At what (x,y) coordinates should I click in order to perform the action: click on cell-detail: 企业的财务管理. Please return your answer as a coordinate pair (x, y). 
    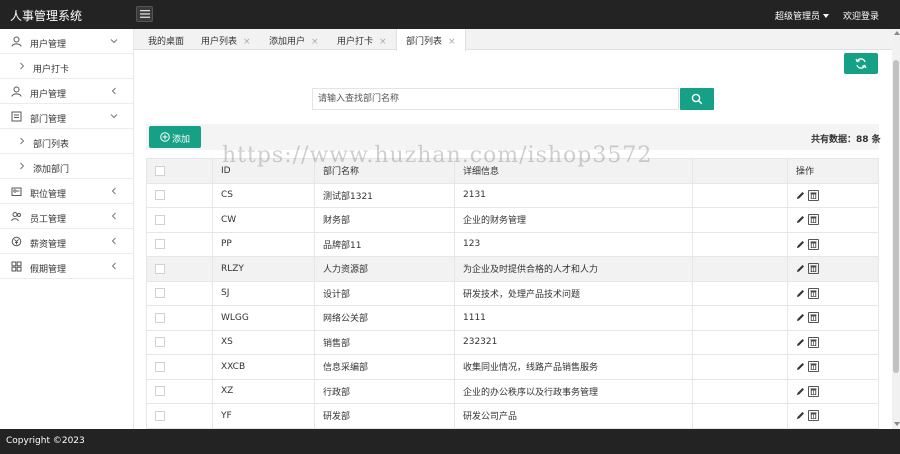
    Looking at the image, I should click on (573, 220).